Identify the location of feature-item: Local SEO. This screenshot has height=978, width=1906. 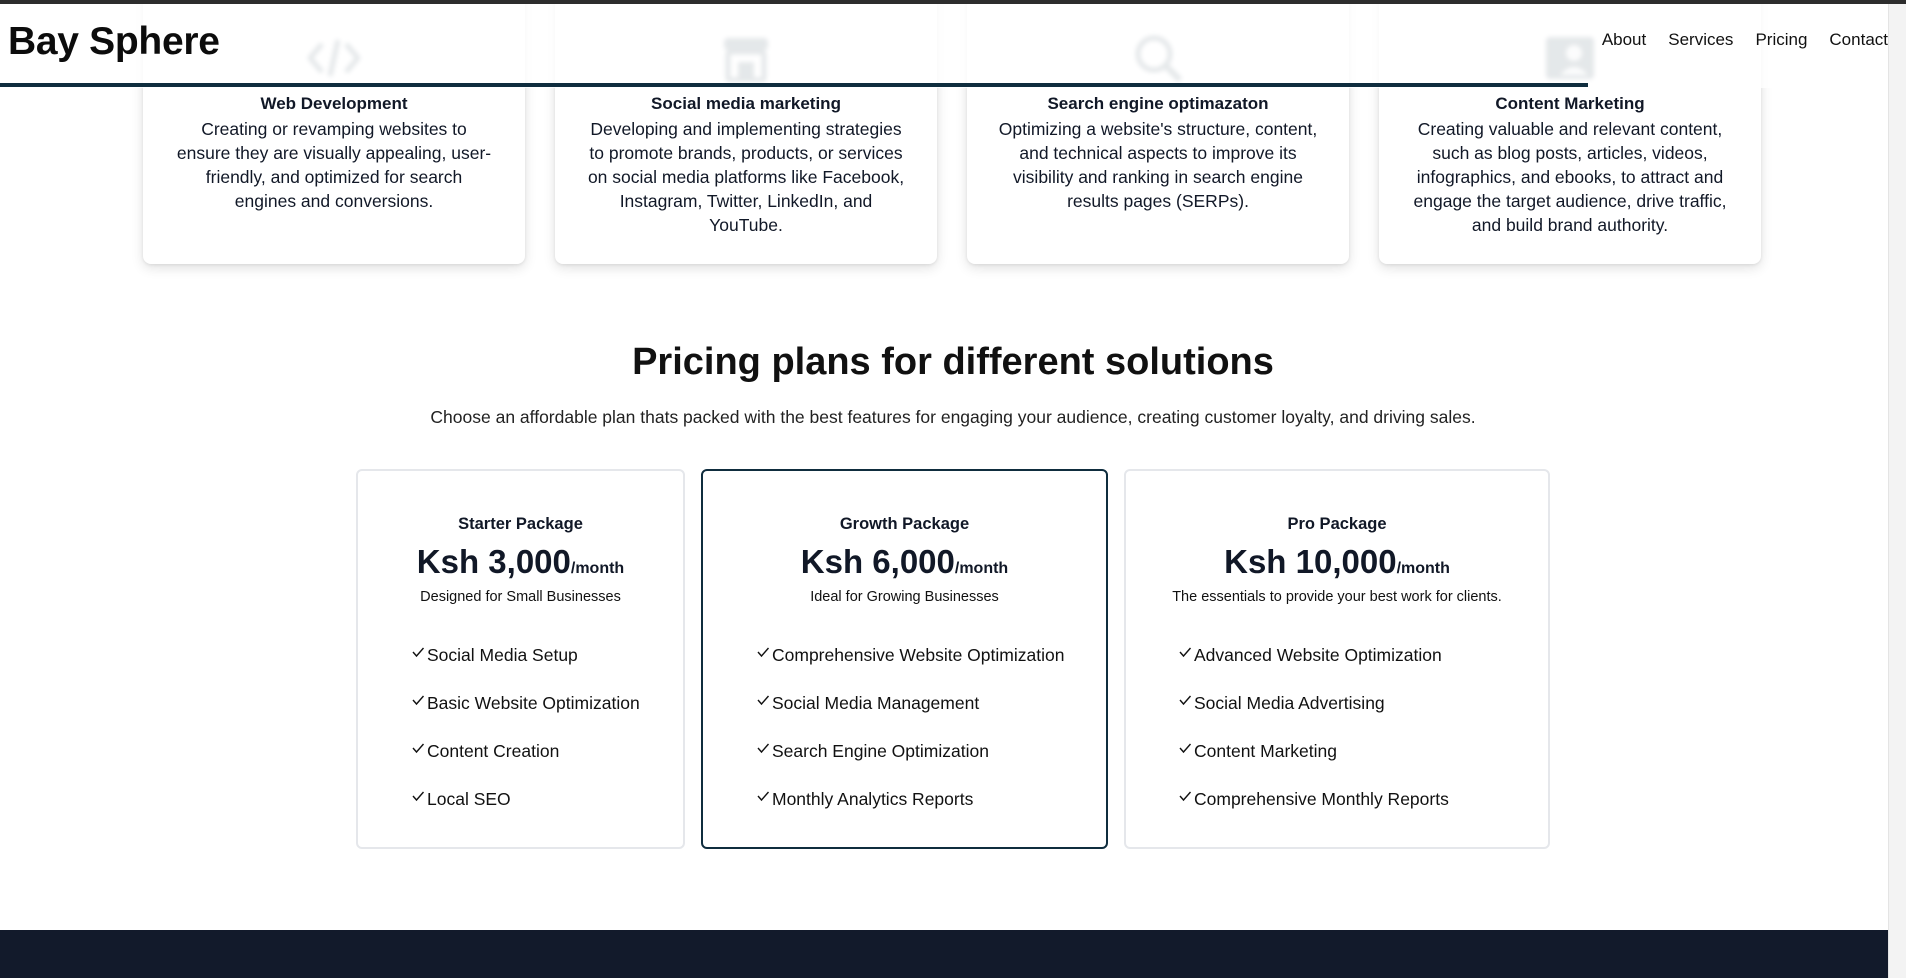
(525, 799).